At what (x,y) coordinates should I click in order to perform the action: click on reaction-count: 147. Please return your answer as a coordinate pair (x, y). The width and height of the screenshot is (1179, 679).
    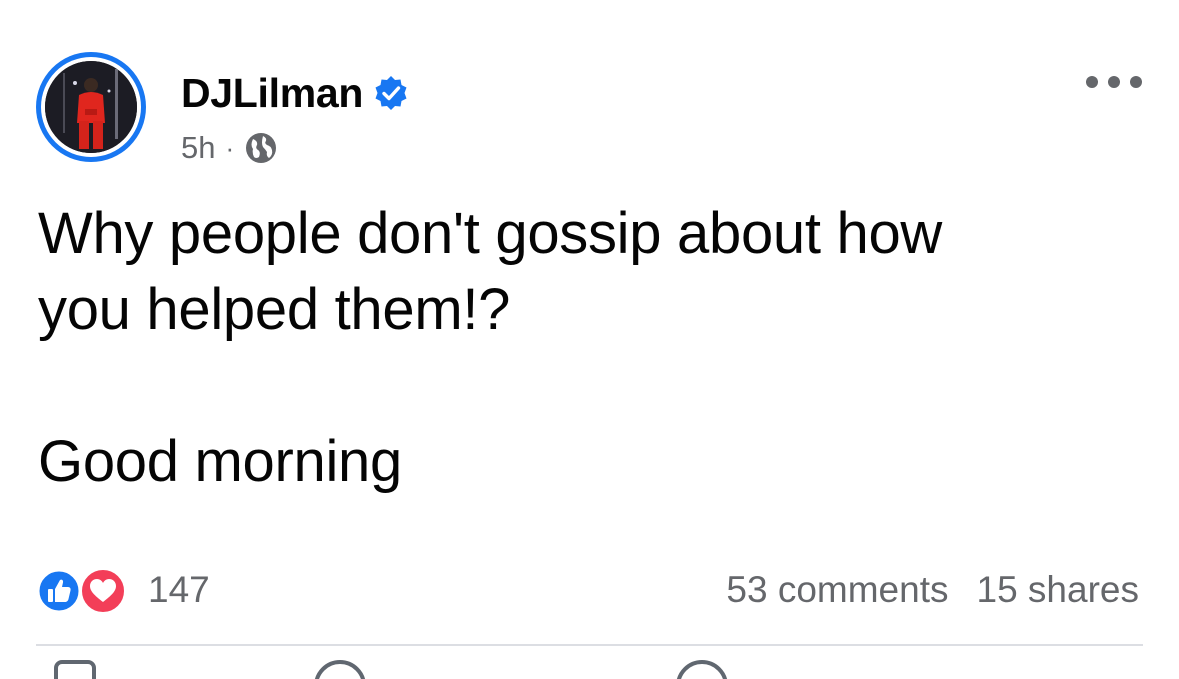
    Looking at the image, I should click on (179, 589).